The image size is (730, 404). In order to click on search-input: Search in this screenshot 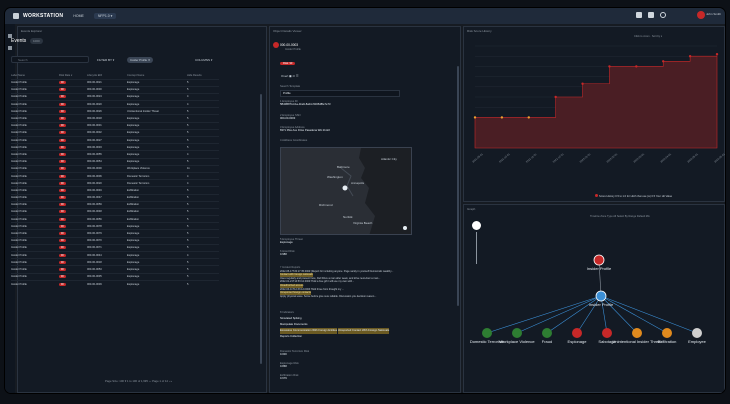, I will do `click(50, 59)`.